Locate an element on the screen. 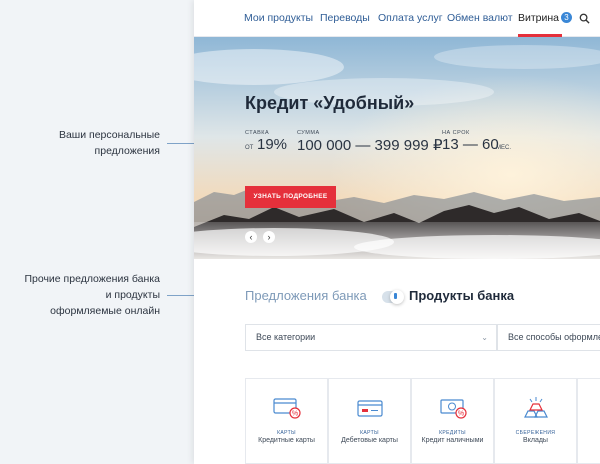  card-name: Кредит наличными is located at coordinates (452, 440).